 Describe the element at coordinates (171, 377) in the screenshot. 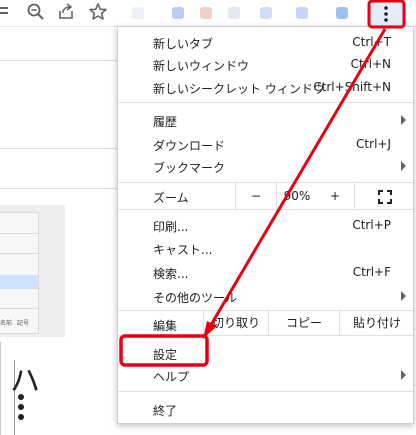

I see `menu-item-label: ヘルプ` at that location.